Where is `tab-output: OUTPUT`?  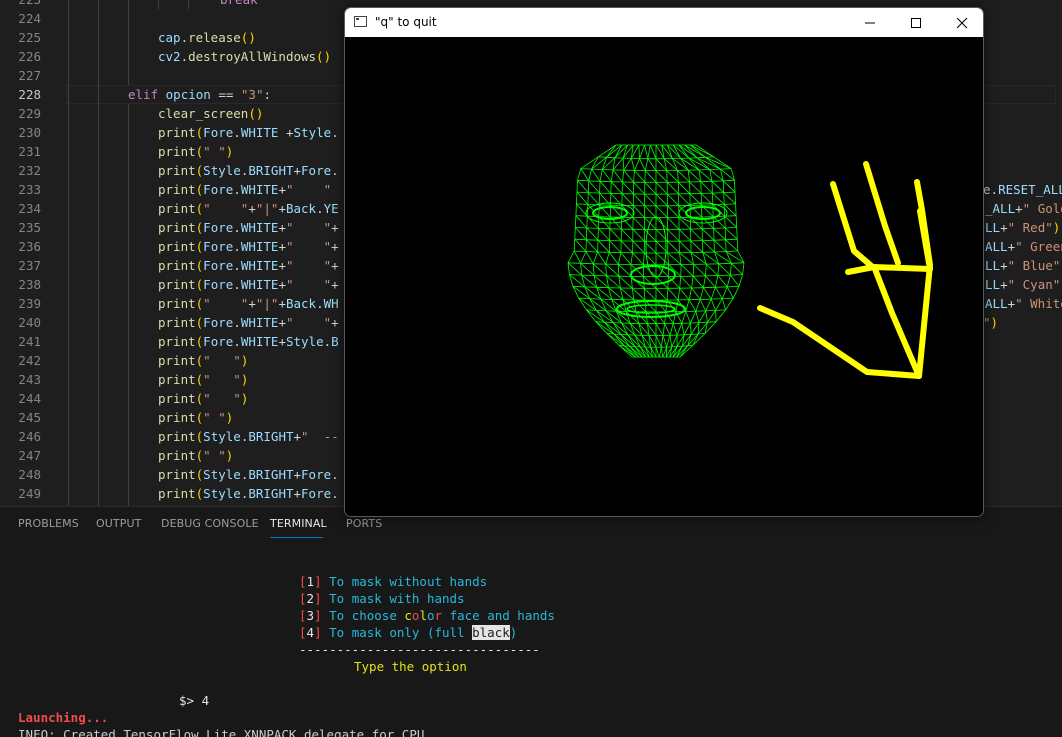 tab-output: OUTPUT is located at coordinates (118, 523).